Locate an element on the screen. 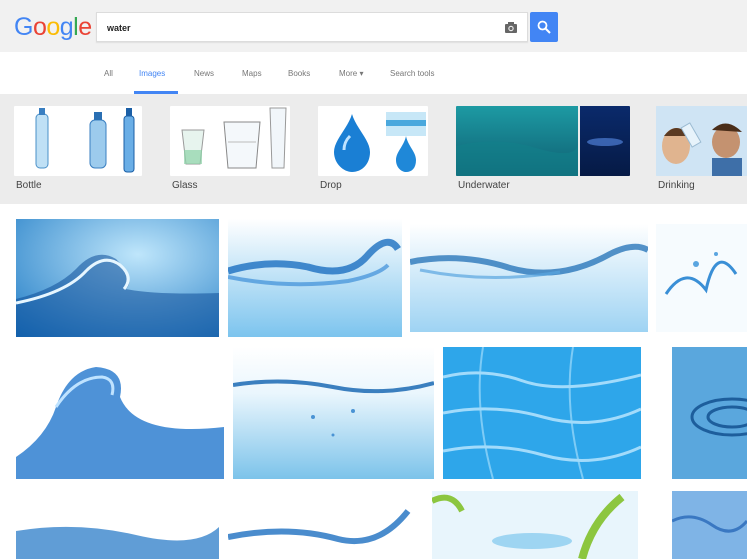  underwater-thumbnail is located at coordinates (543, 141).